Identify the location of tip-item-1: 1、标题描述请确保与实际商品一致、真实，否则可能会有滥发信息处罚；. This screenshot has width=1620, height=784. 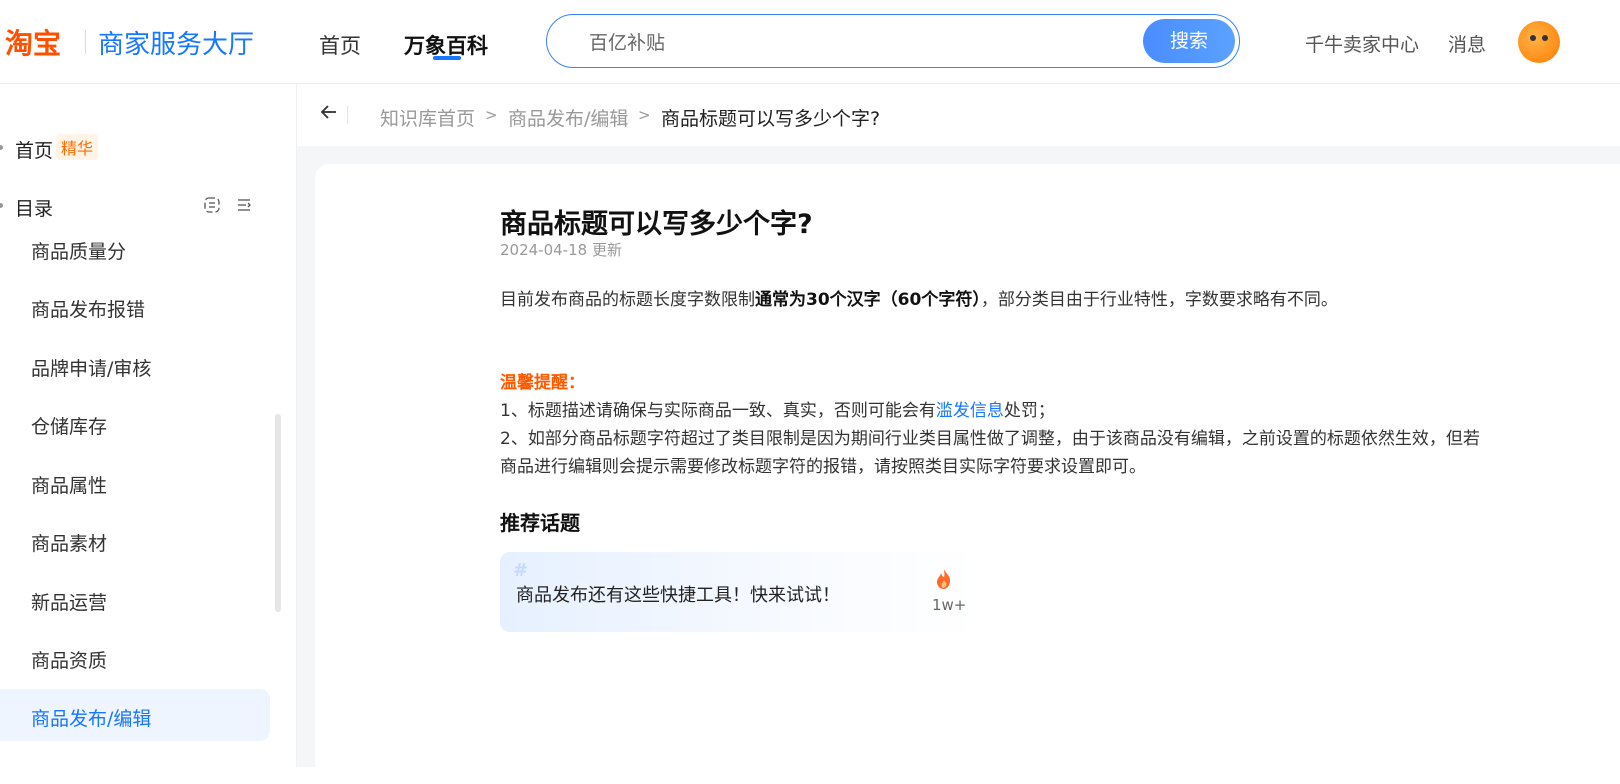
(777, 408).